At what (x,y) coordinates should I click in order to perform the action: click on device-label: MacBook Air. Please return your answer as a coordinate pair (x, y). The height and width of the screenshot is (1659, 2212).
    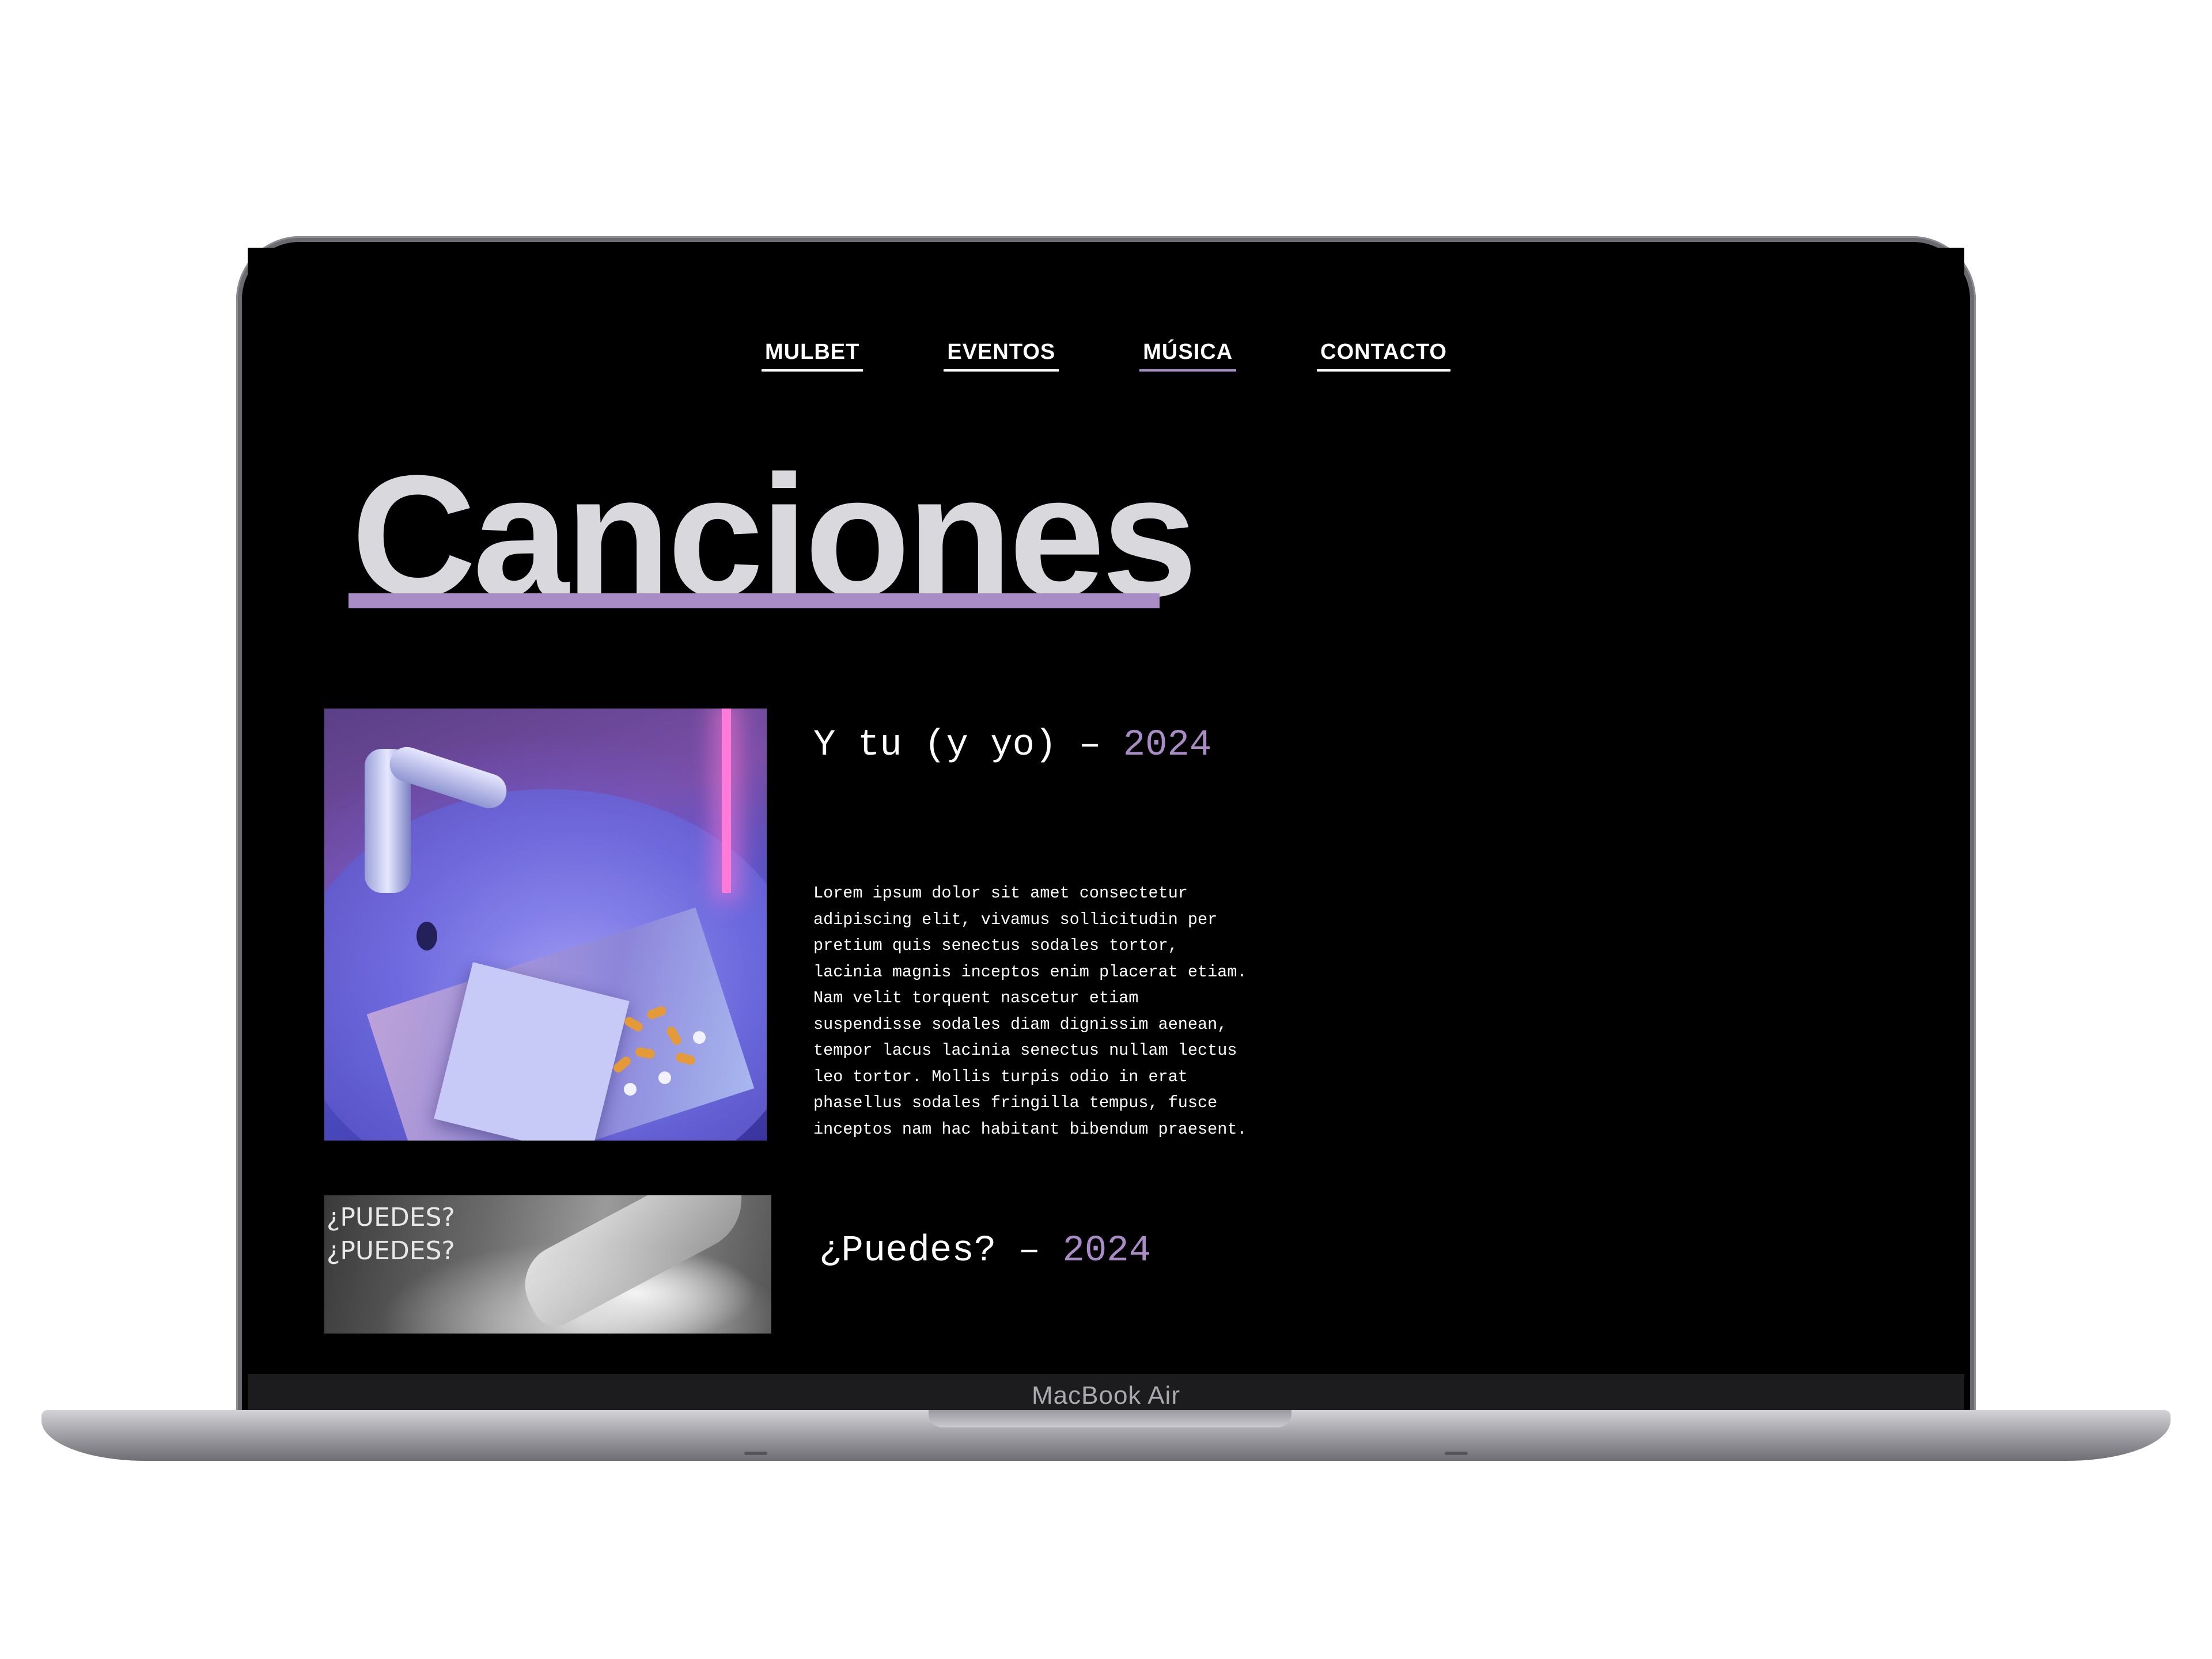
    Looking at the image, I should click on (1106, 1395).